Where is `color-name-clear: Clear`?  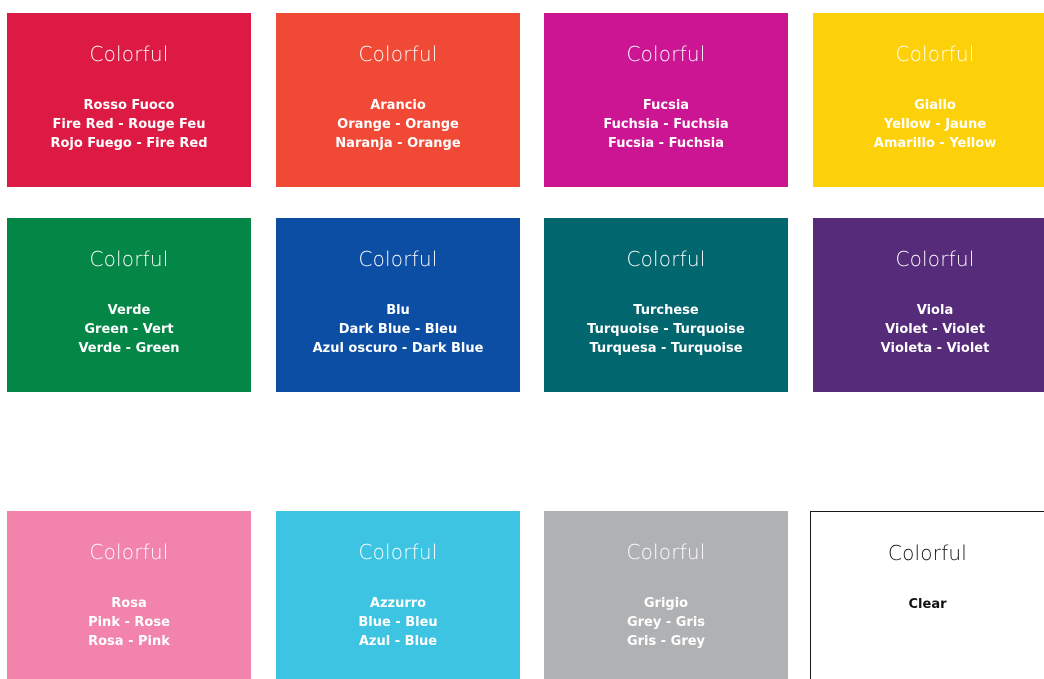 color-name-clear: Clear is located at coordinates (927, 604).